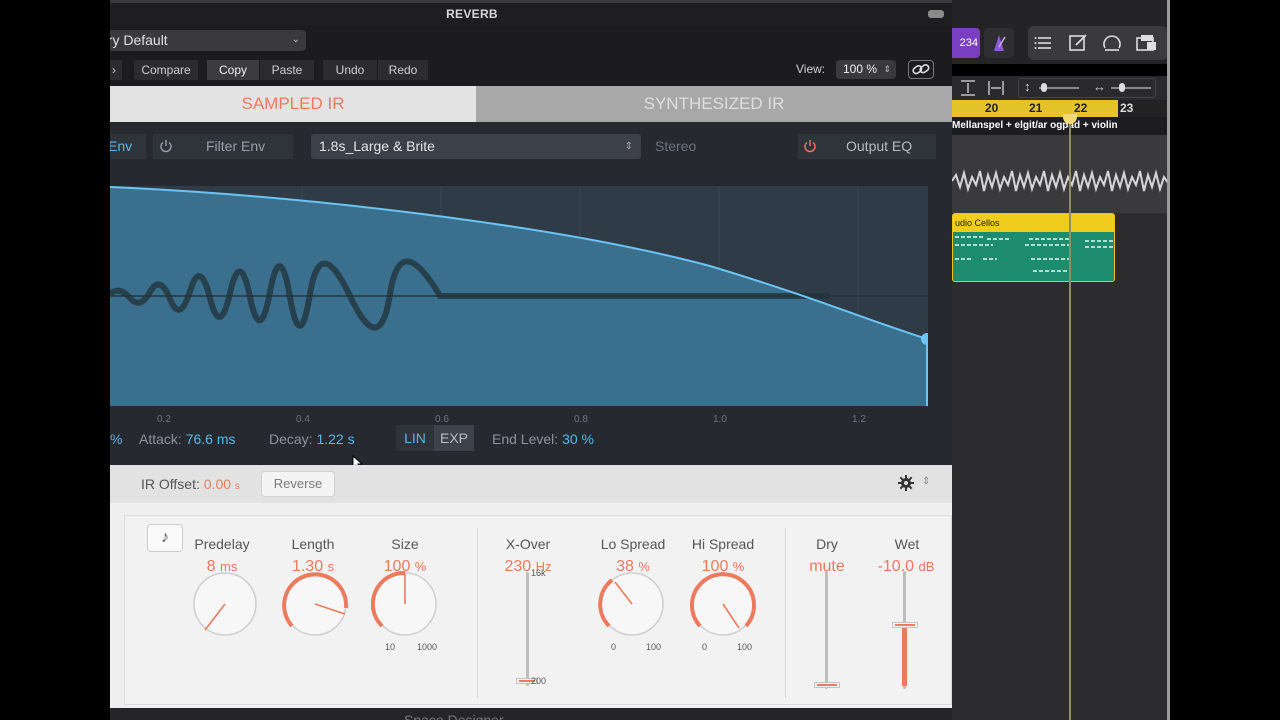  Describe the element at coordinates (225, 604) in the screenshot. I see `predelay-knob` at that location.